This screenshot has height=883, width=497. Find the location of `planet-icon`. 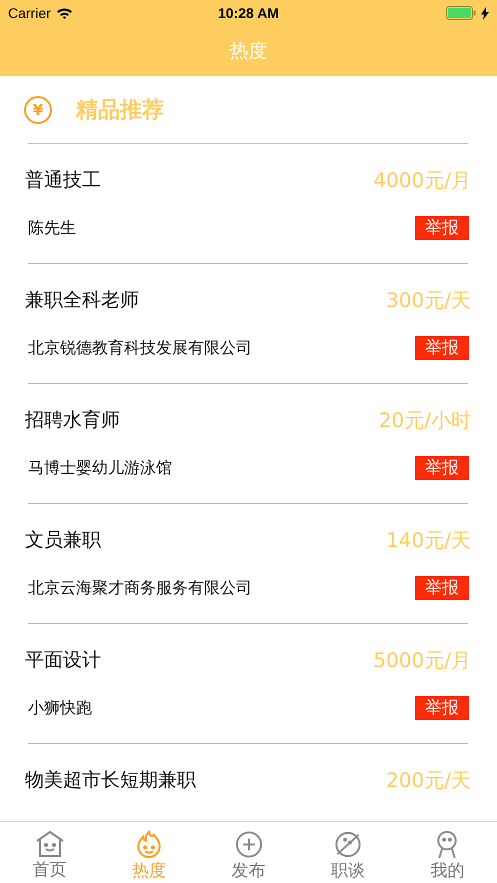

planet-icon is located at coordinates (347, 844).